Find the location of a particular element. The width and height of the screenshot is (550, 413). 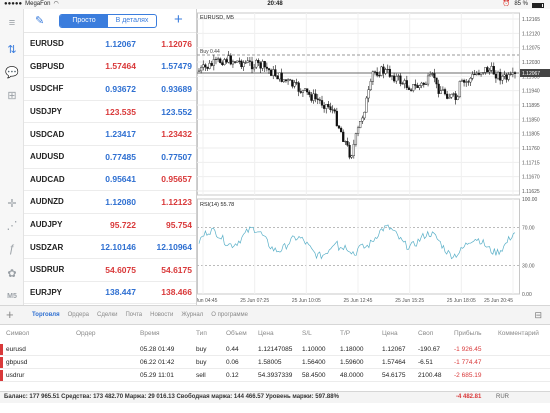

quote-row: EURJPY 138.447 138.466 is located at coordinates (110, 293).